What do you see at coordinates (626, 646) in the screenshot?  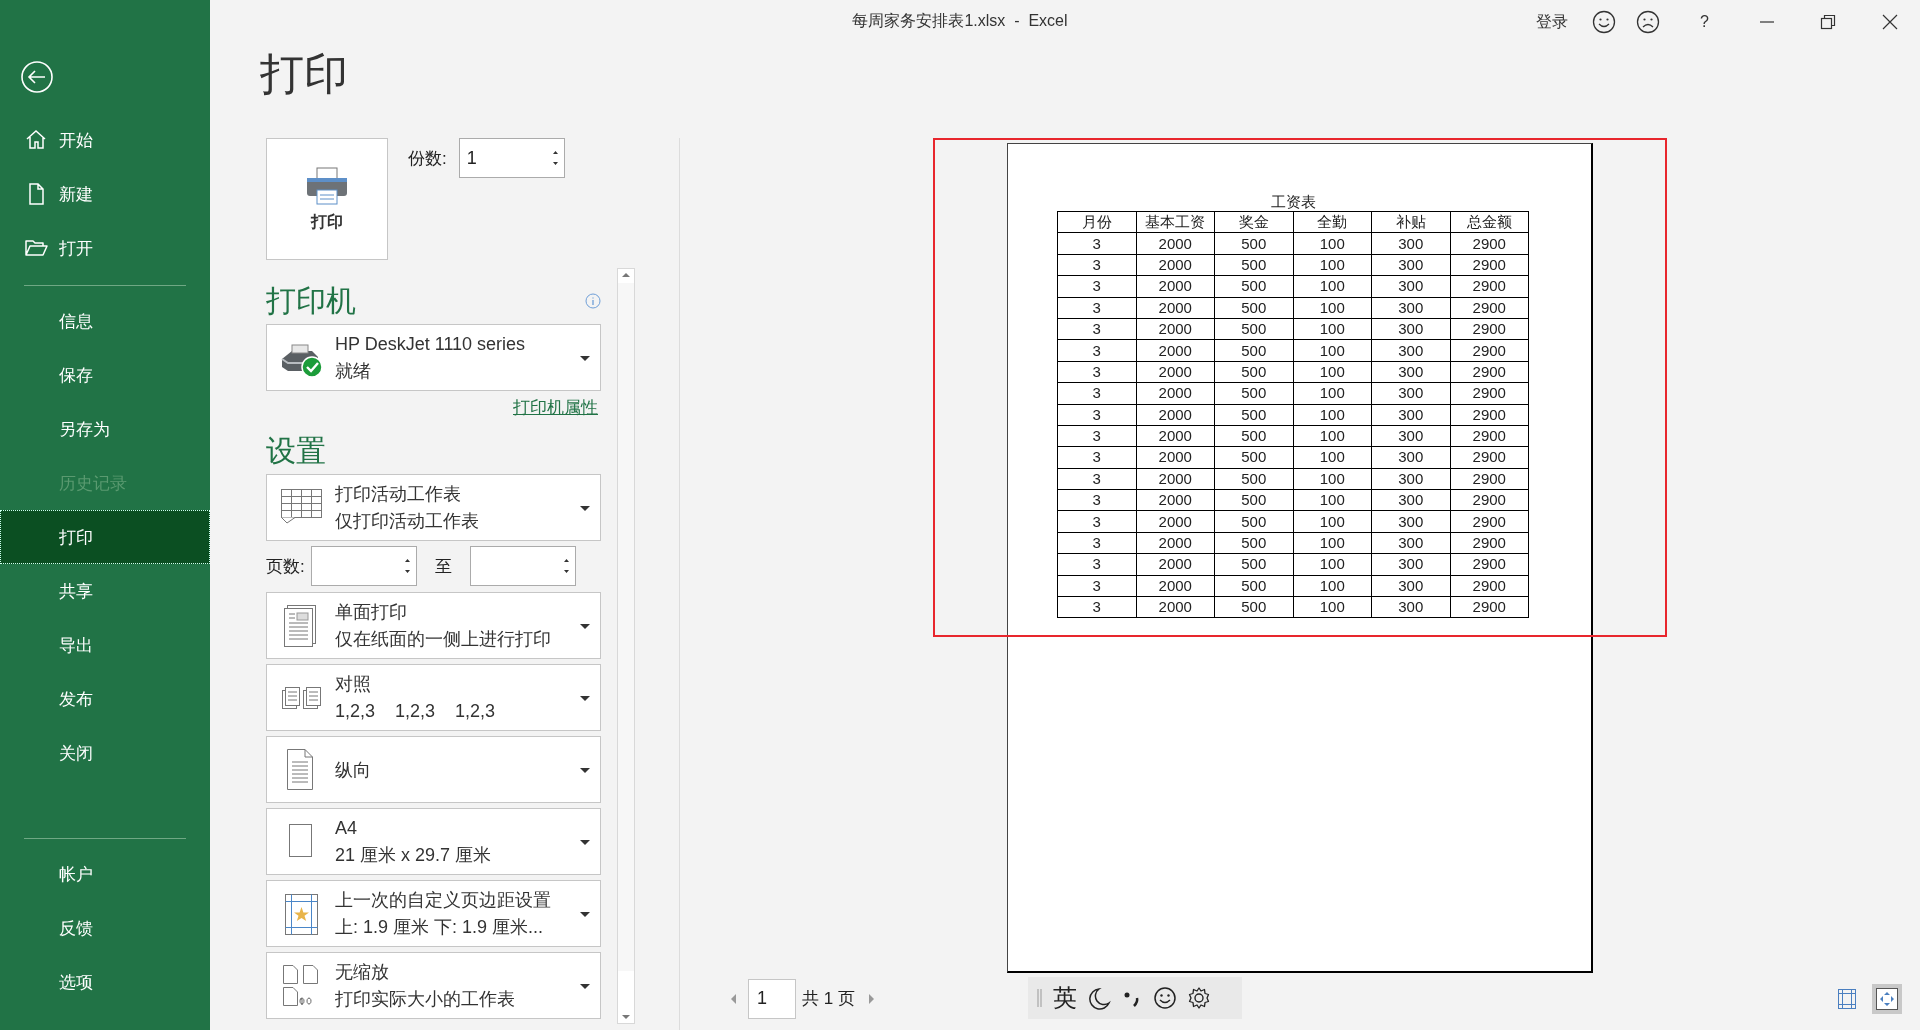 I see `scrollbar` at bounding box center [626, 646].